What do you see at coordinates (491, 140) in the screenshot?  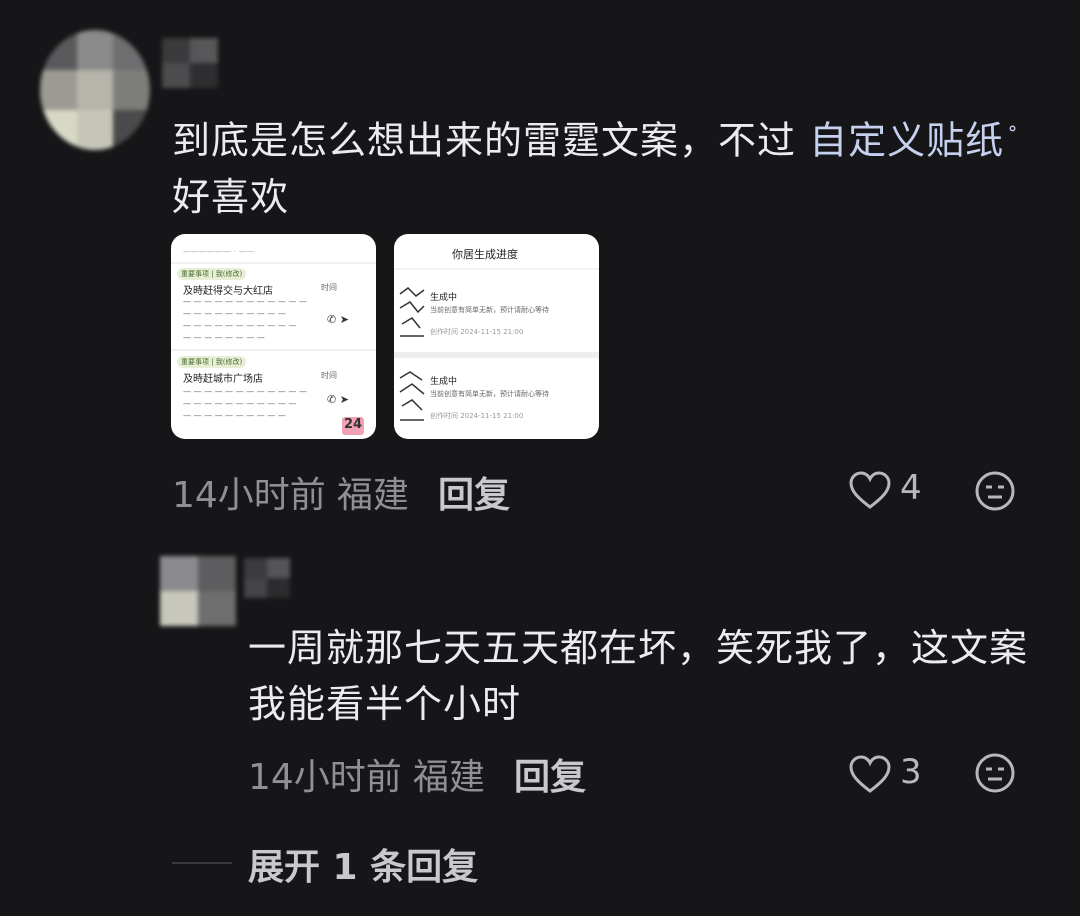 I see `comment-text-before: 到底是怎么想出来的雷霆文案，不过` at bounding box center [491, 140].